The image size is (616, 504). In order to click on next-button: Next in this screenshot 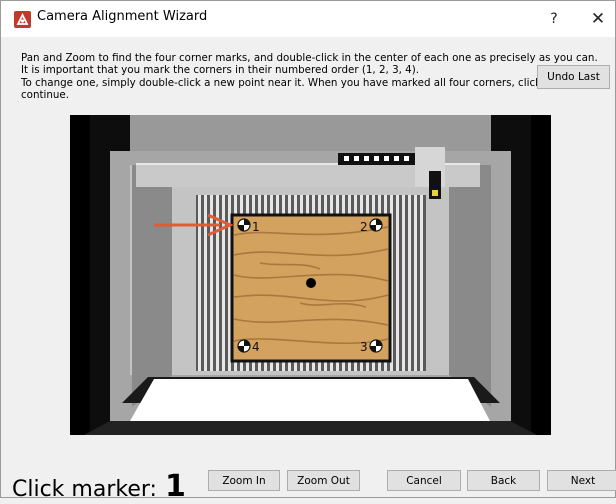, I will do `click(581, 480)`.